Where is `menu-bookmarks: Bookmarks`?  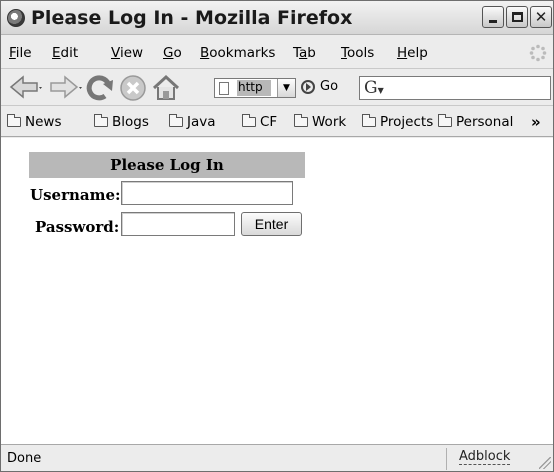 menu-bookmarks: Bookmarks is located at coordinates (237, 53).